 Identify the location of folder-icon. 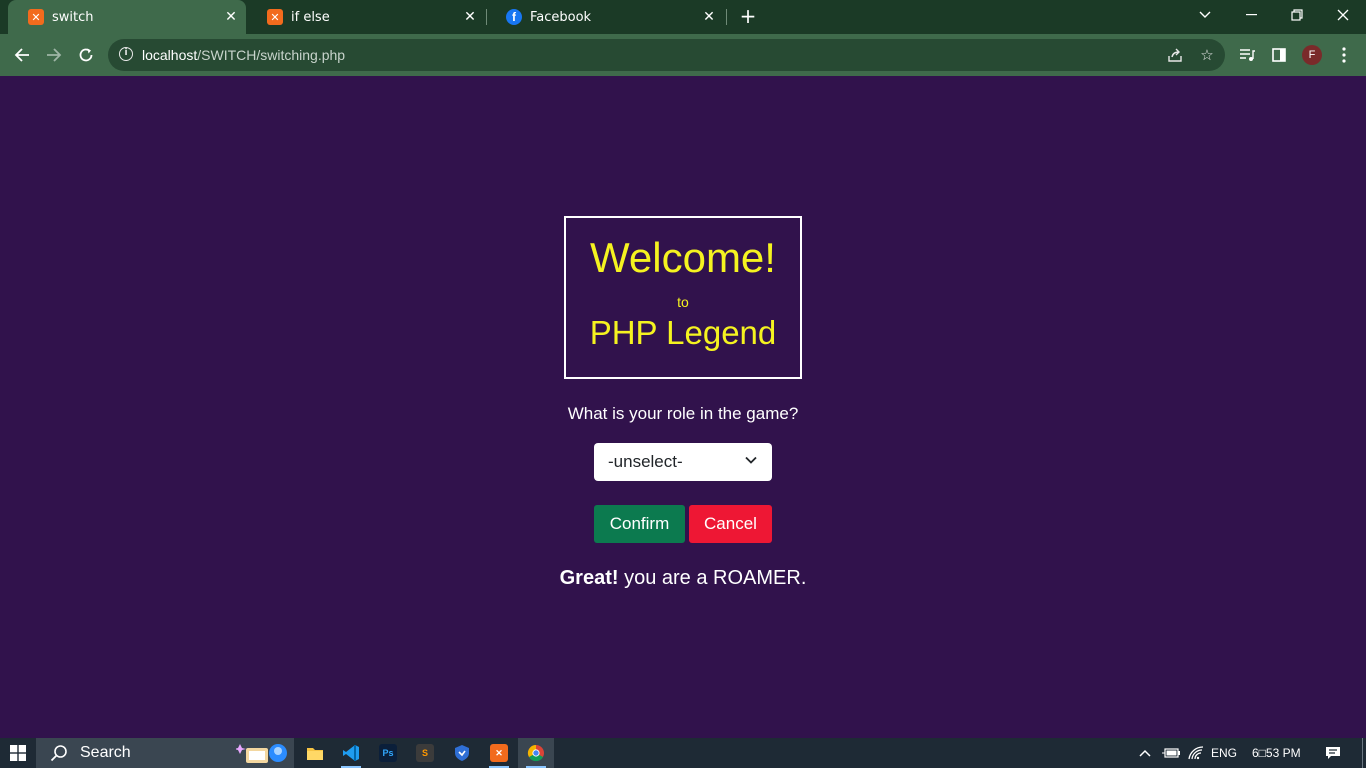
(315, 754).